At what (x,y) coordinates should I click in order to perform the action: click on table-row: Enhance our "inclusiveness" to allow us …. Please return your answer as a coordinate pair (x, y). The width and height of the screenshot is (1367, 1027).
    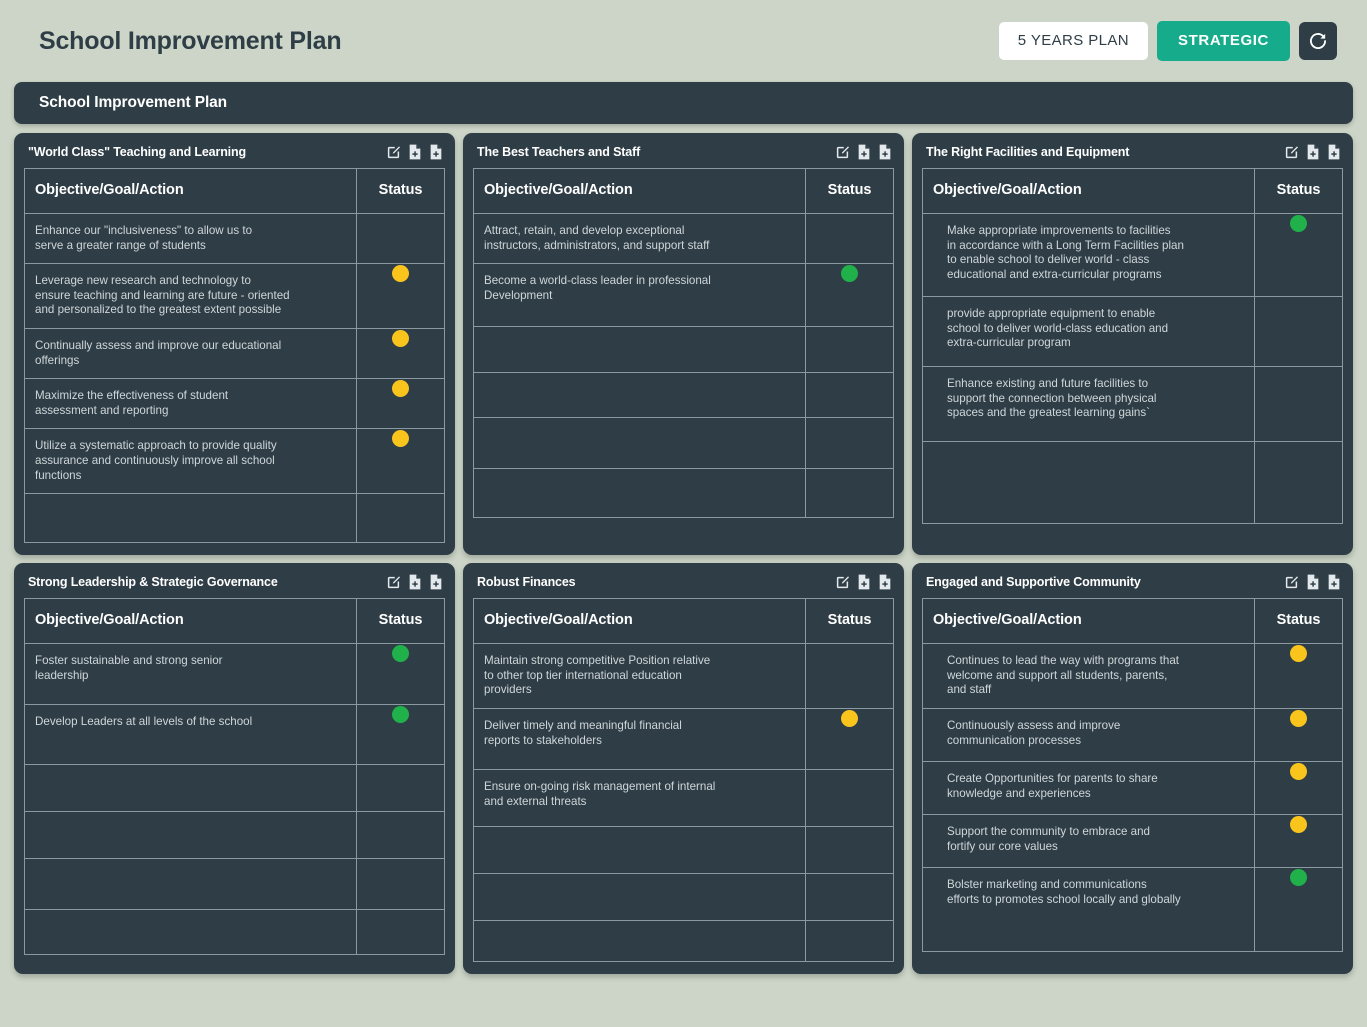
    Looking at the image, I should click on (234, 238).